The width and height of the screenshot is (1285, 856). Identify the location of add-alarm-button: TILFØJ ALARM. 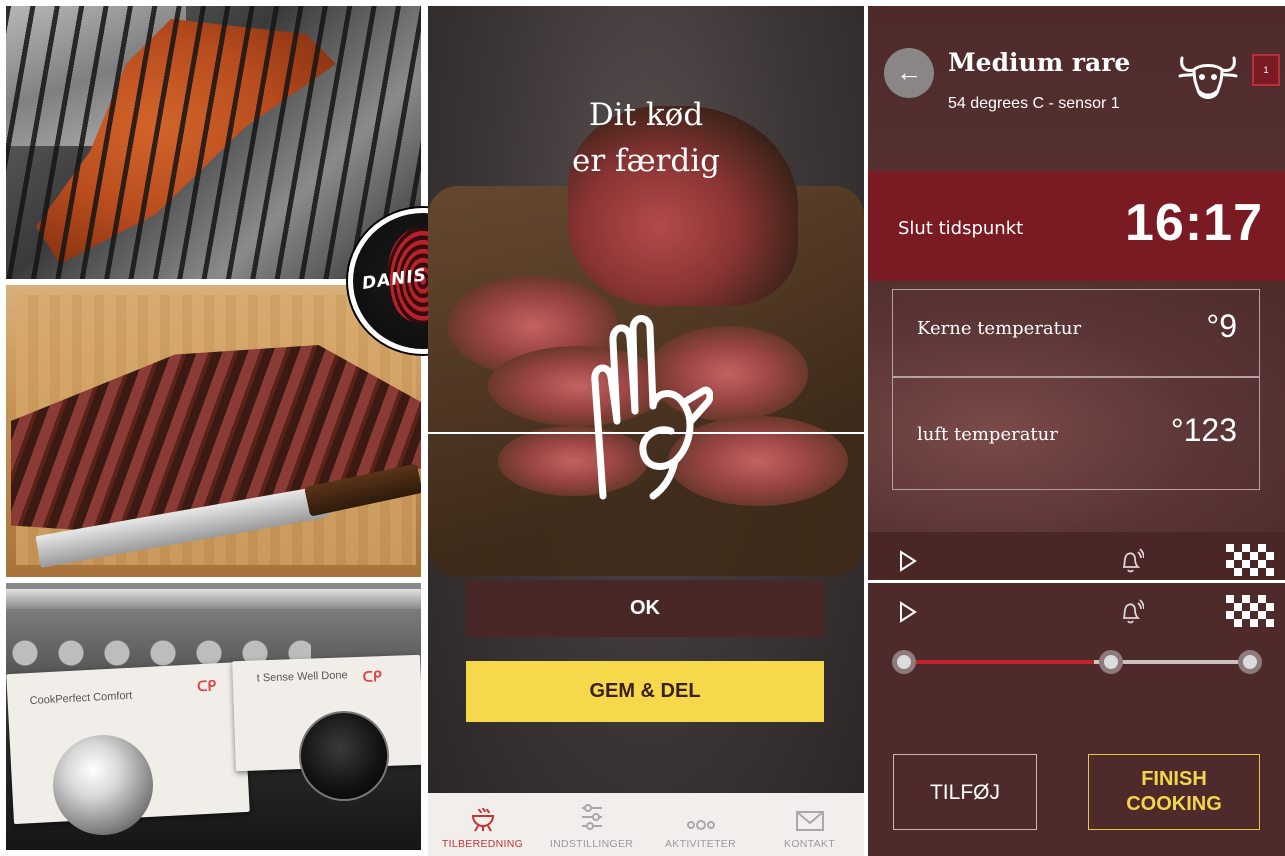
(965, 792).